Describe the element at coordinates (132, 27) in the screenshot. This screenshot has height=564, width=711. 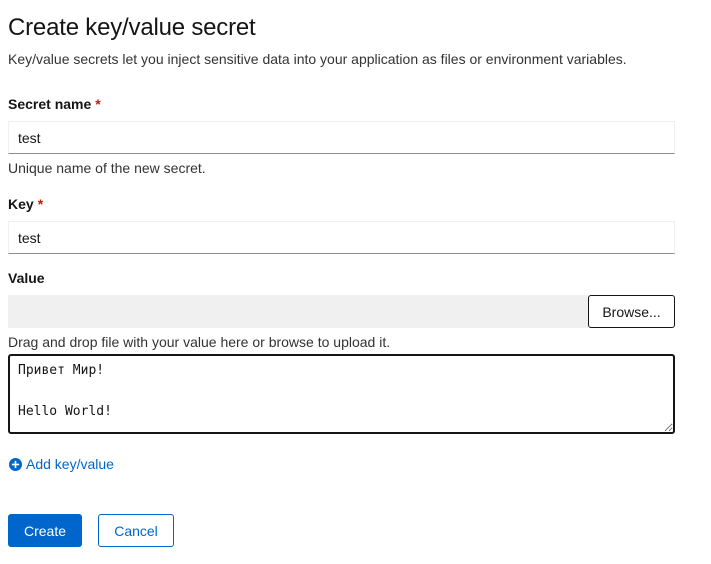
I see `page-title: Create key/value secret` at that location.